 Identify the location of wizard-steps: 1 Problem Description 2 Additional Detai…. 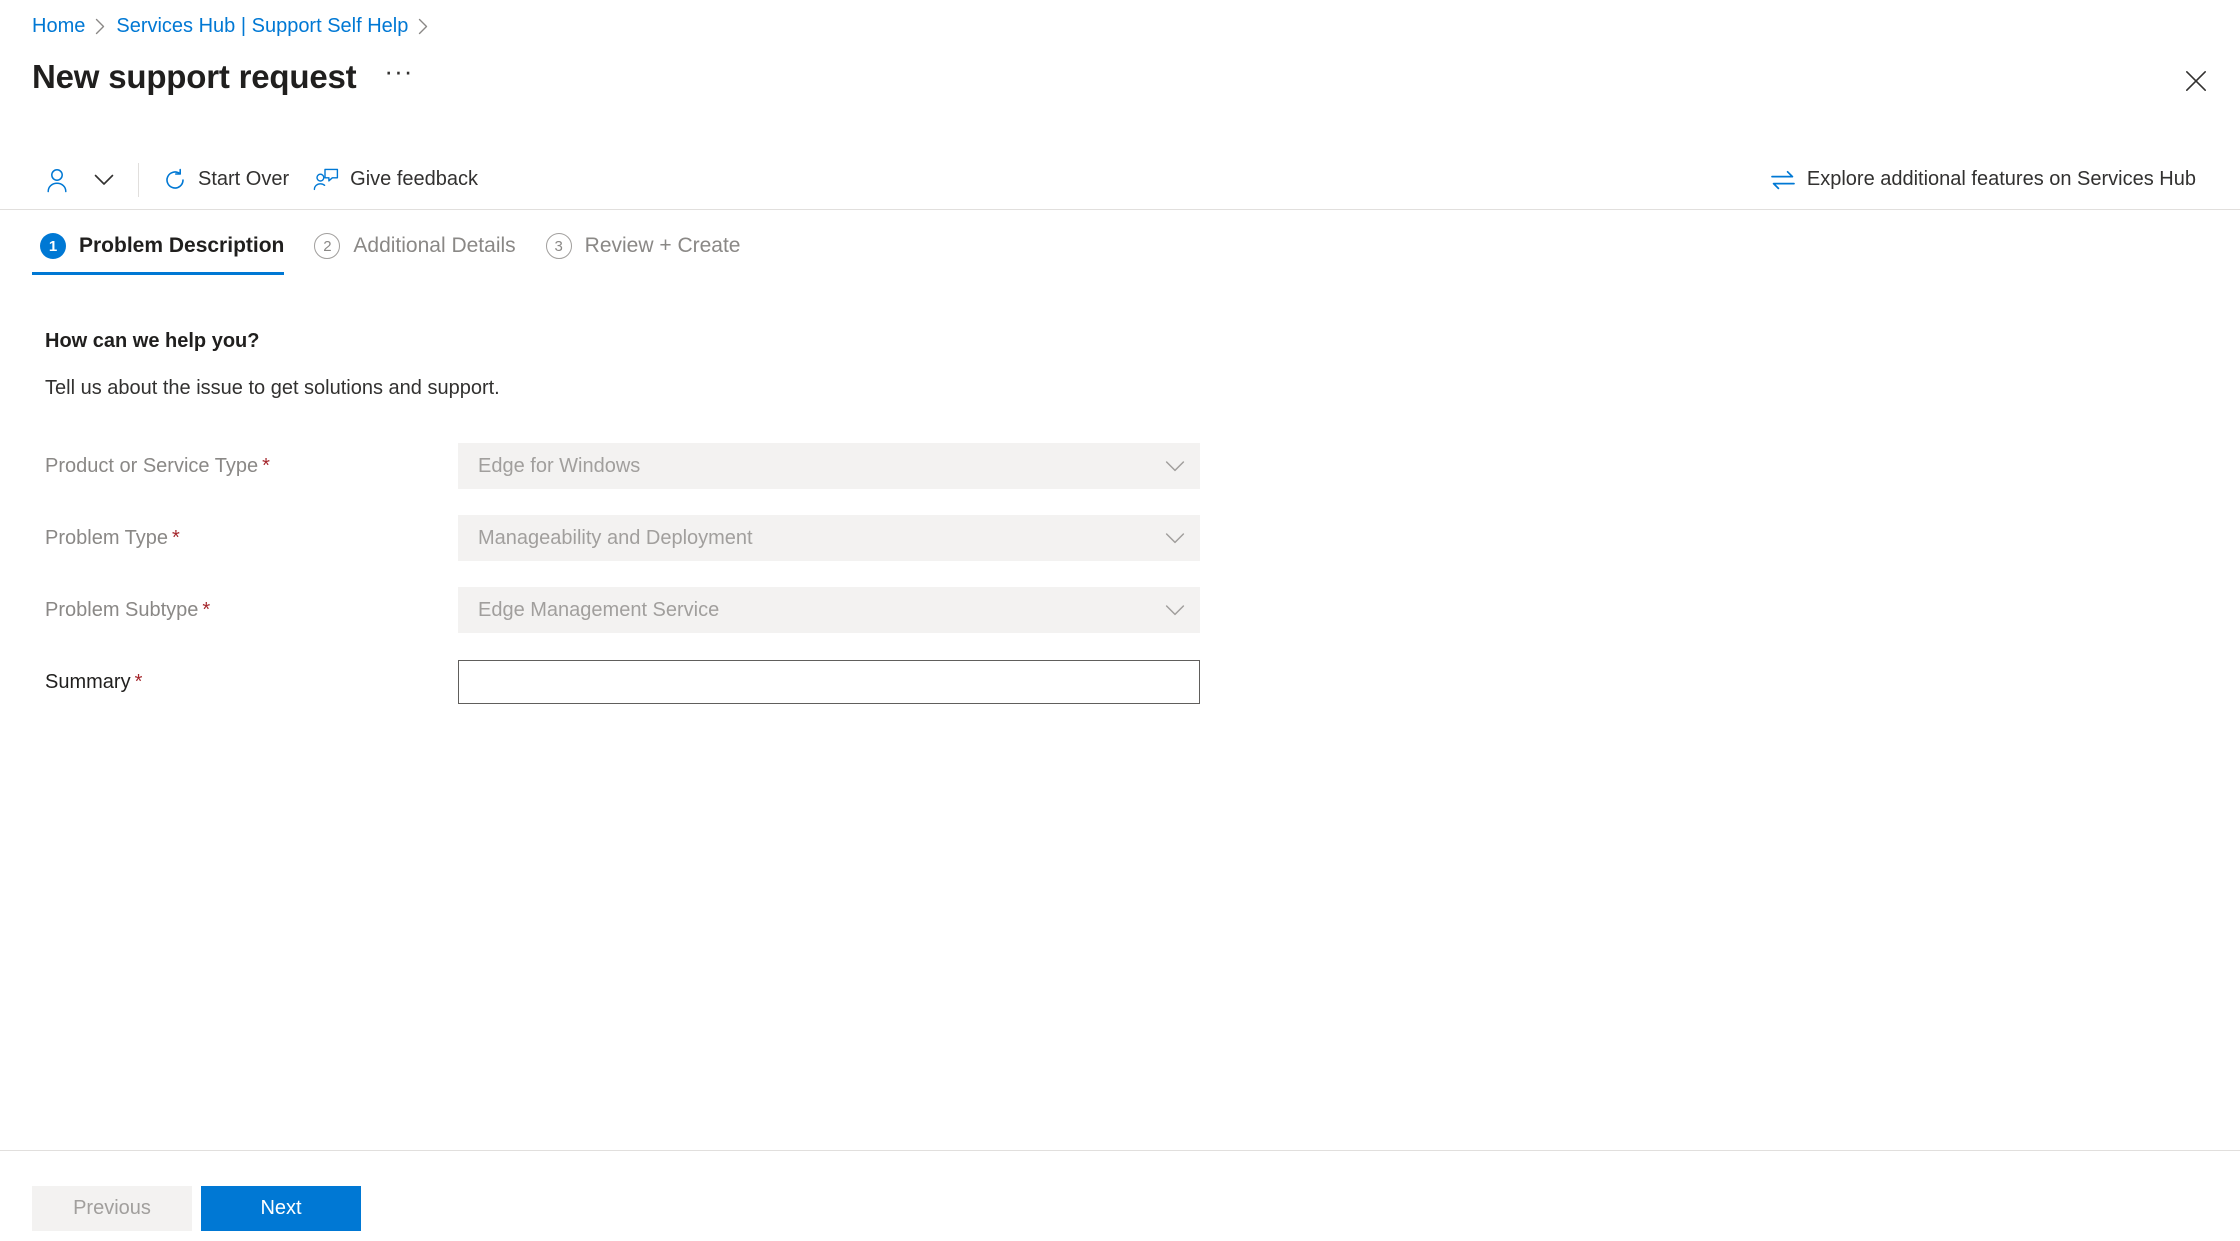
(397, 250).